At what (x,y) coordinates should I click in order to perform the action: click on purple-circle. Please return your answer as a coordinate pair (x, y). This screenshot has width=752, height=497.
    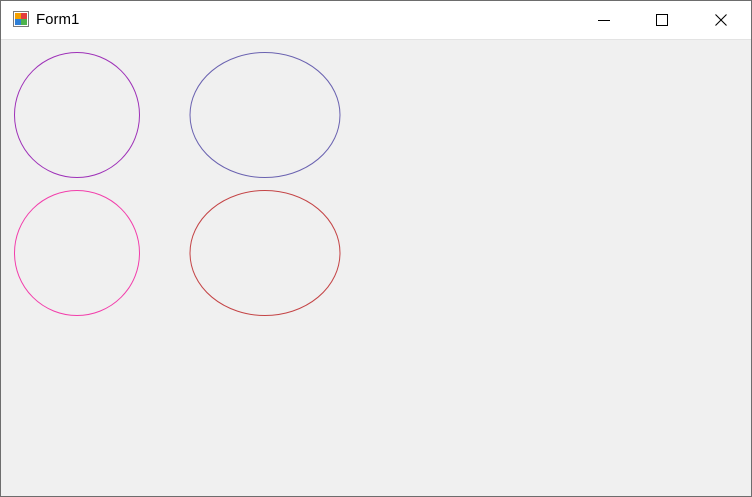
    Looking at the image, I should click on (77, 115).